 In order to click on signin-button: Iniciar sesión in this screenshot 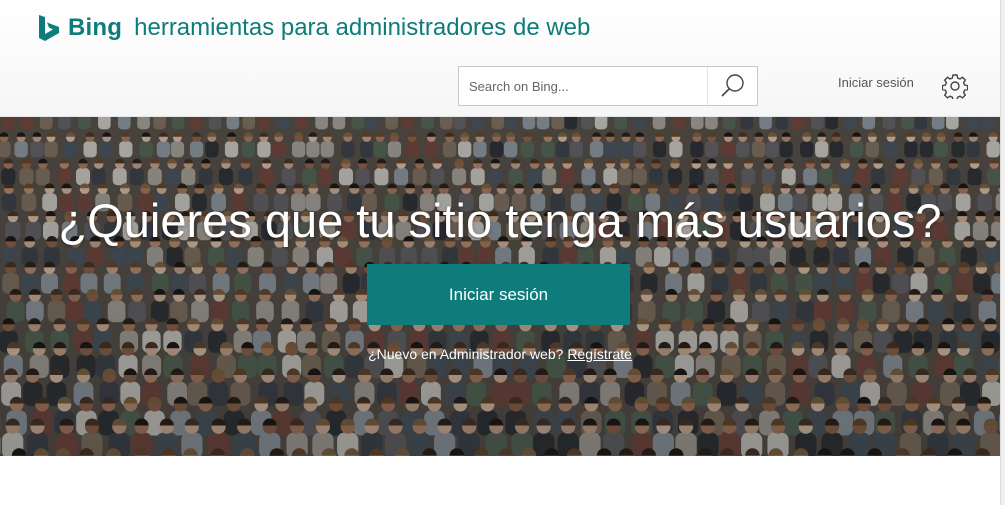, I will do `click(498, 294)`.